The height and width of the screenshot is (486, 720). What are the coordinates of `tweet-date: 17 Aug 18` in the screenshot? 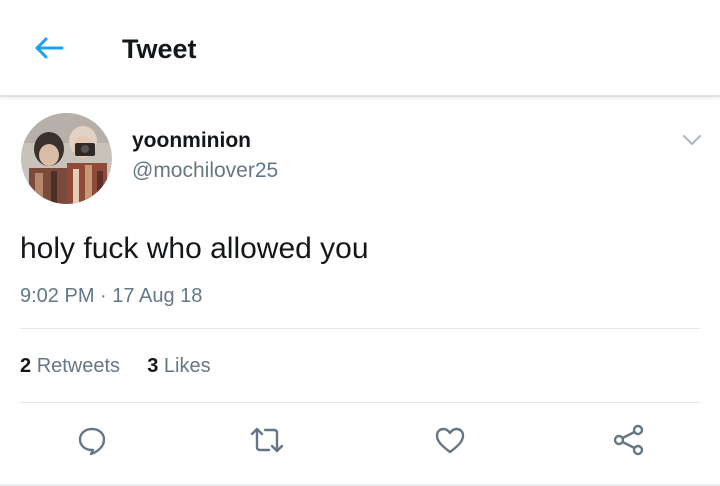 It's located at (157, 296).